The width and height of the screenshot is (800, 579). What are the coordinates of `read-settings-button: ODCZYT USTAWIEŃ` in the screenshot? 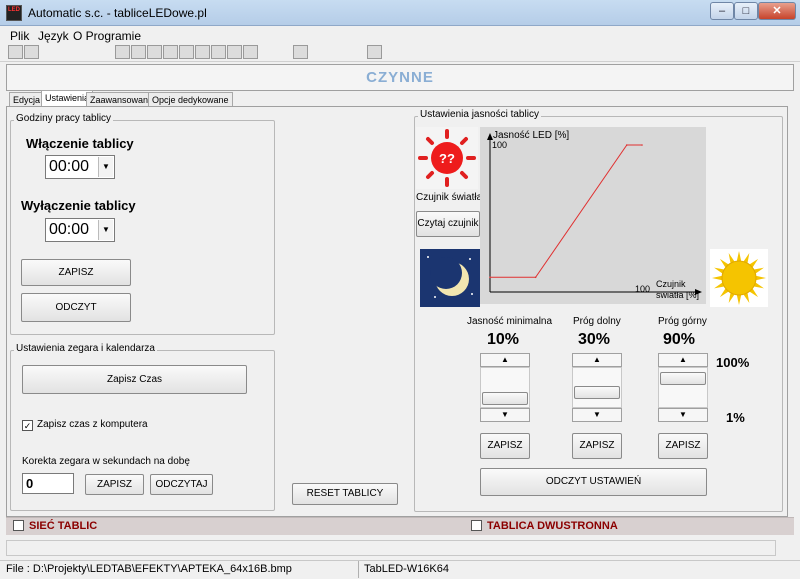 It's located at (593, 482).